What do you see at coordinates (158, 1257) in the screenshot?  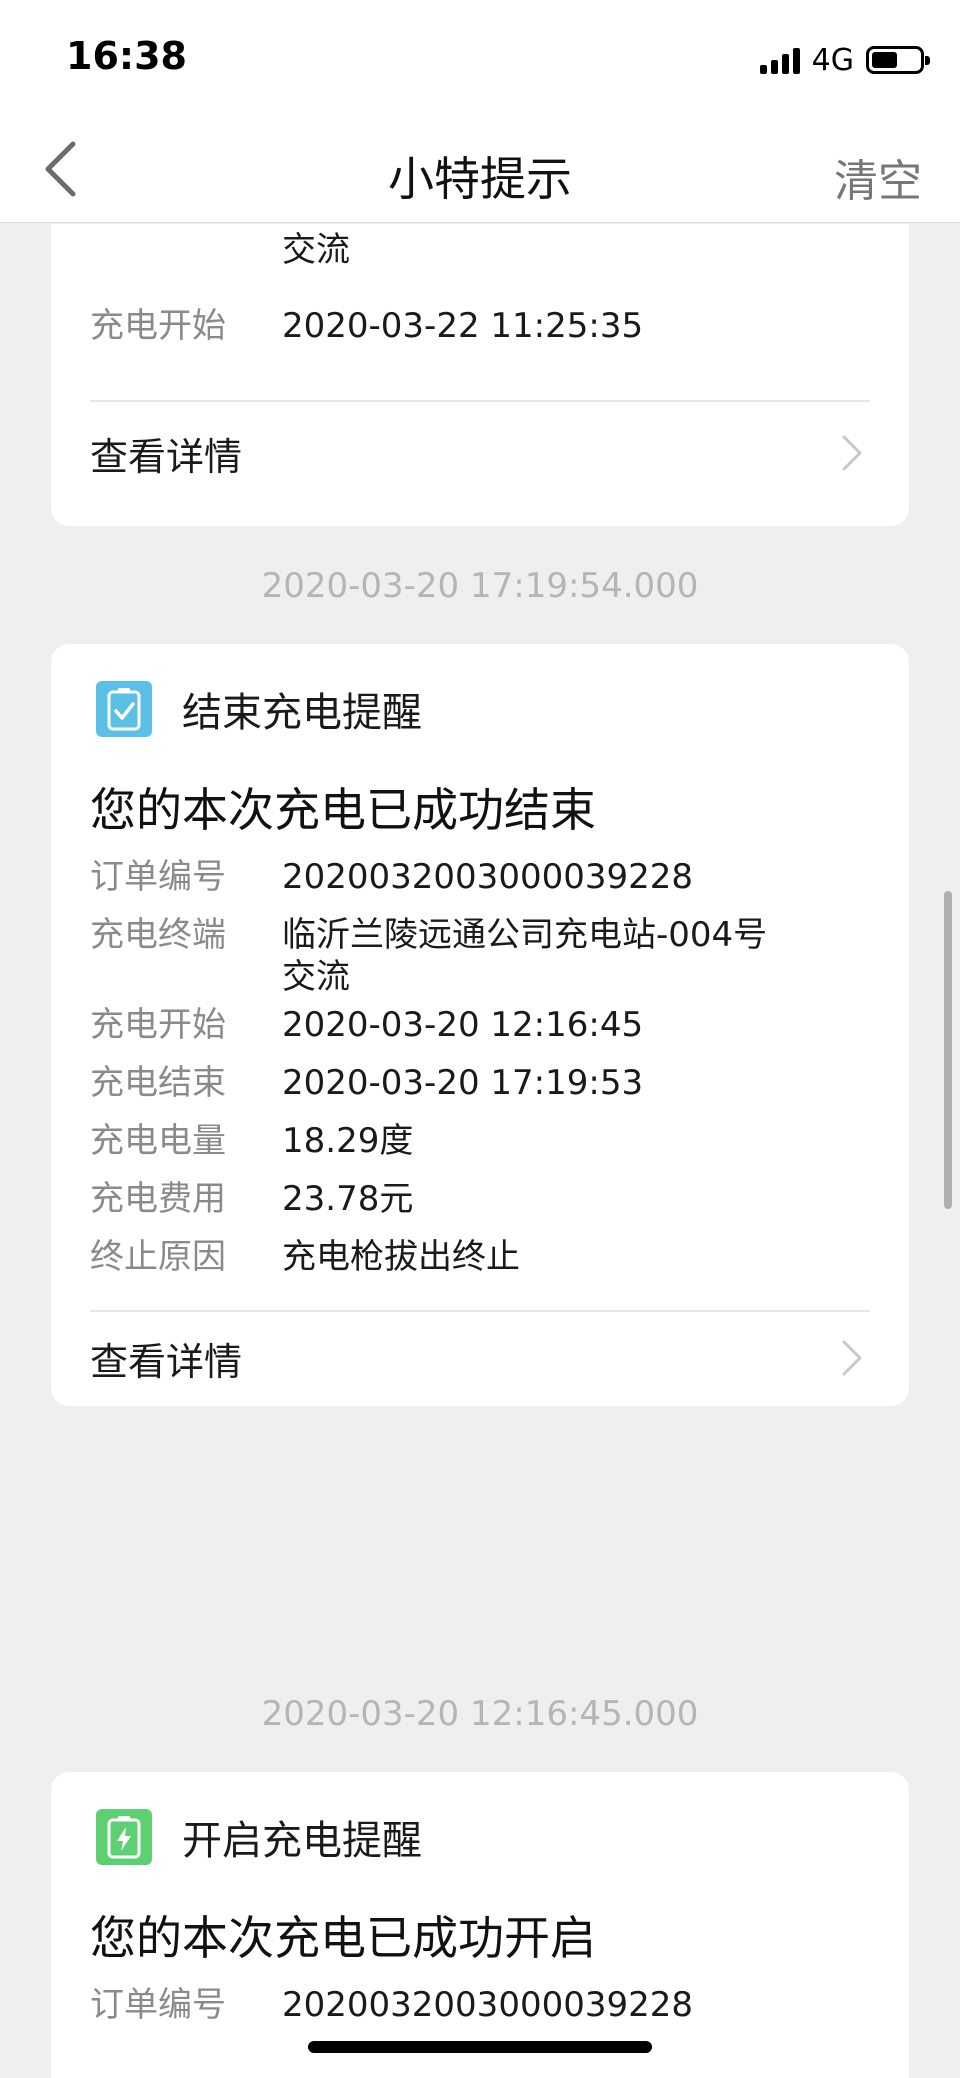 I see `info-key: 终止原因` at bounding box center [158, 1257].